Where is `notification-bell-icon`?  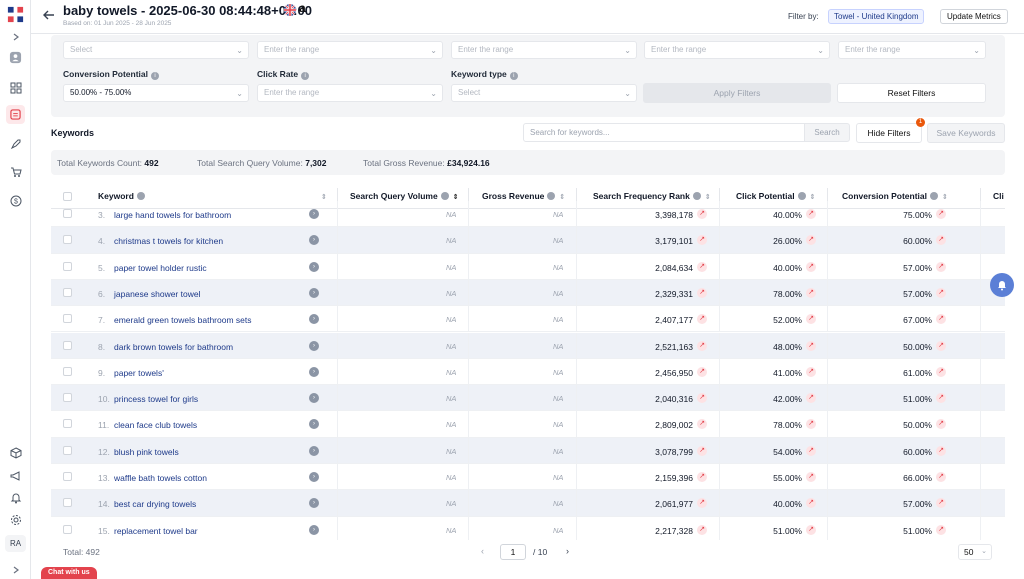 notification-bell-icon is located at coordinates (1002, 285).